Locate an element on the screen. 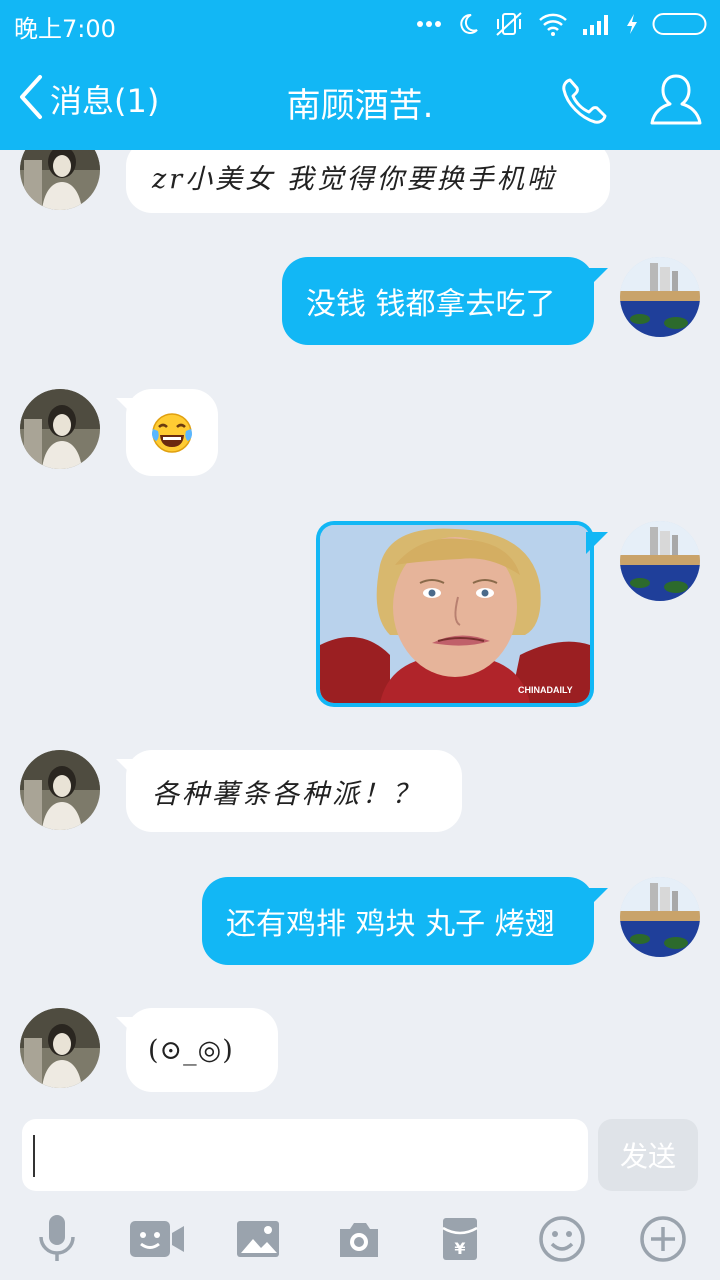  profile-icon is located at coordinates (676, 103).